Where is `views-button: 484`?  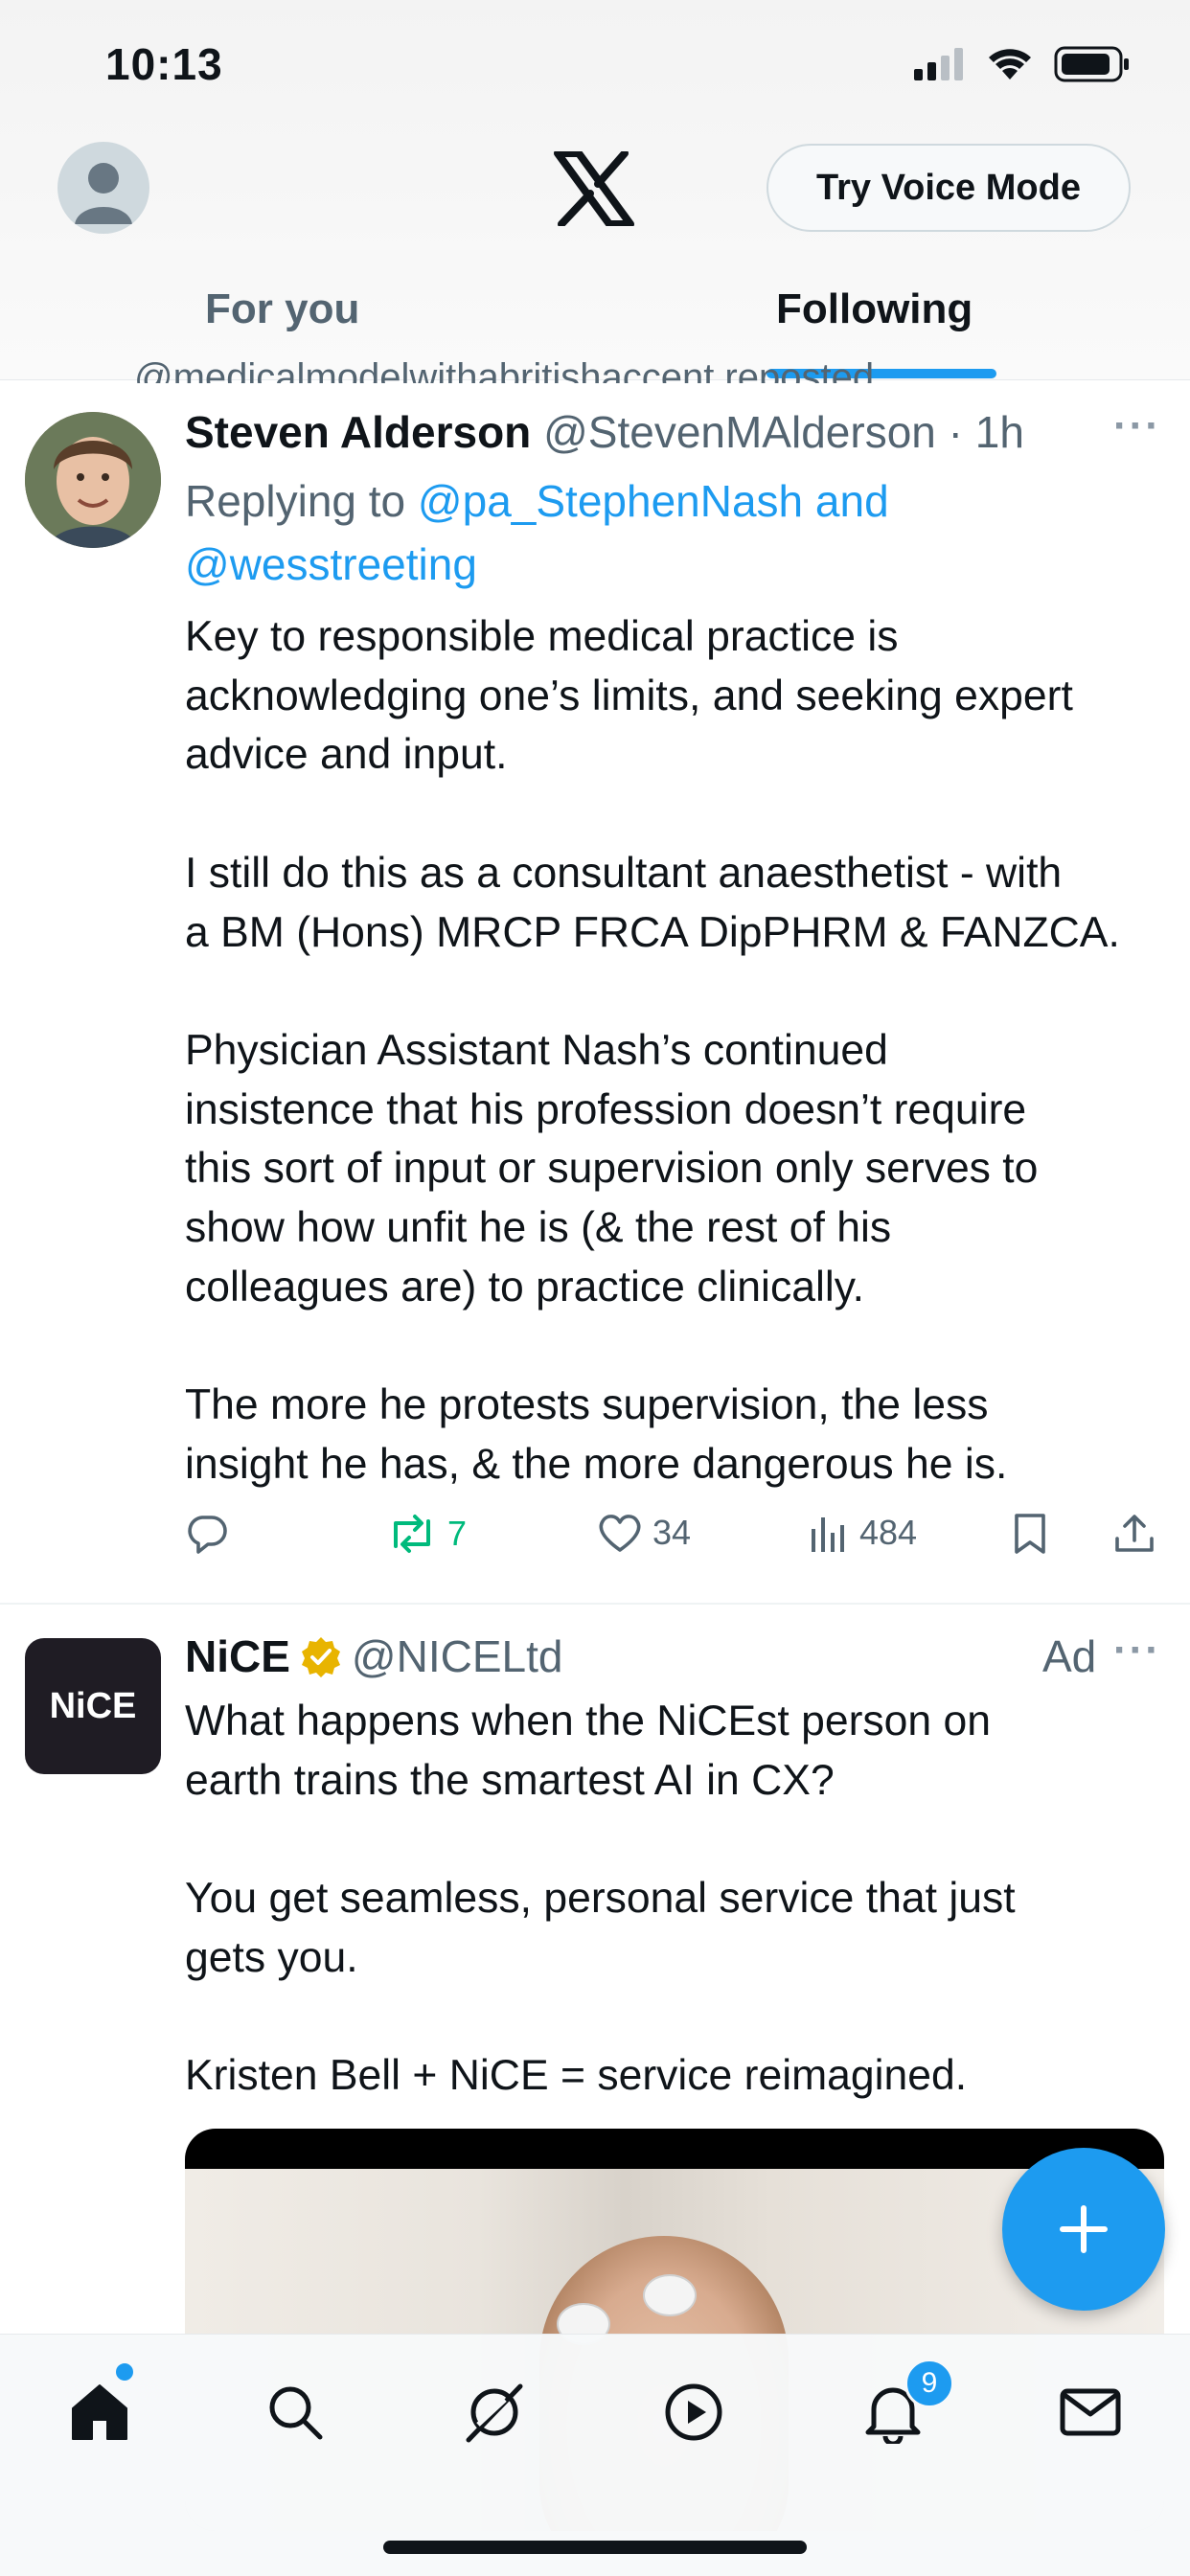
views-button: 484 is located at coordinates (863, 1533).